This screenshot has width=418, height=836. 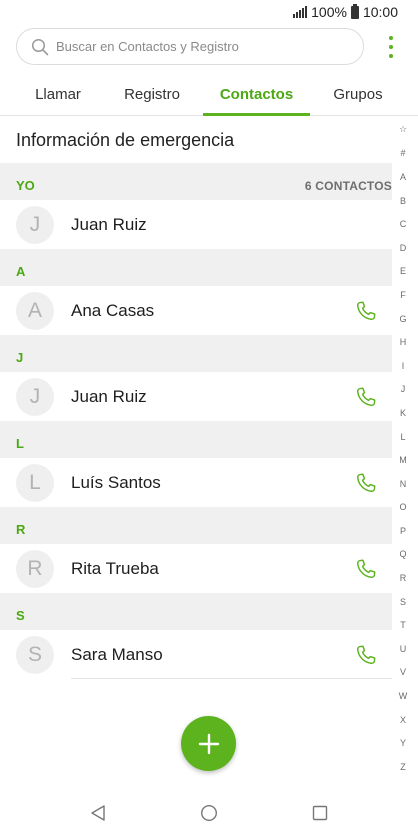 I want to click on signal-icon, so click(x=300, y=12).